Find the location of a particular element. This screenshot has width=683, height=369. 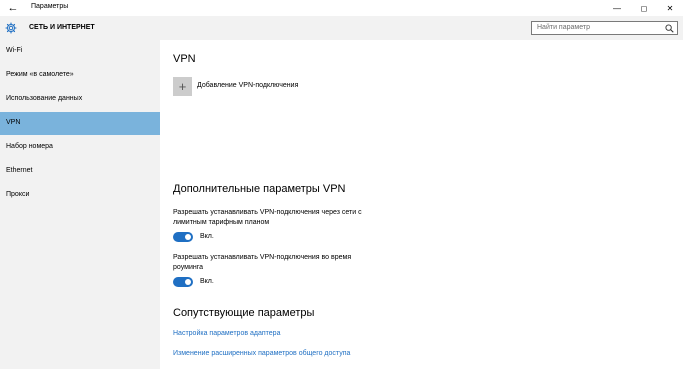

metered-toggle-state: Вкл. is located at coordinates (207, 236).